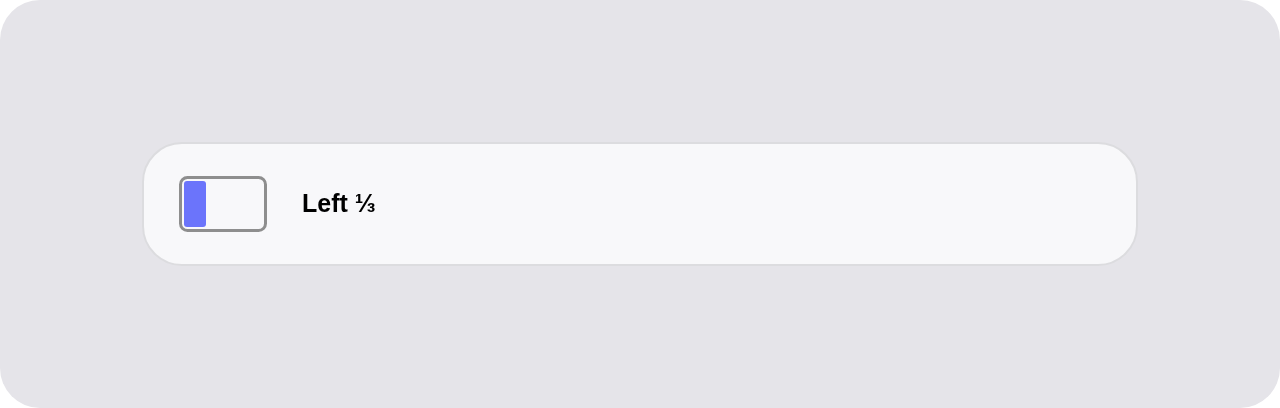  What do you see at coordinates (339, 204) in the screenshot?
I see `option-label: Left ⅓` at bounding box center [339, 204].